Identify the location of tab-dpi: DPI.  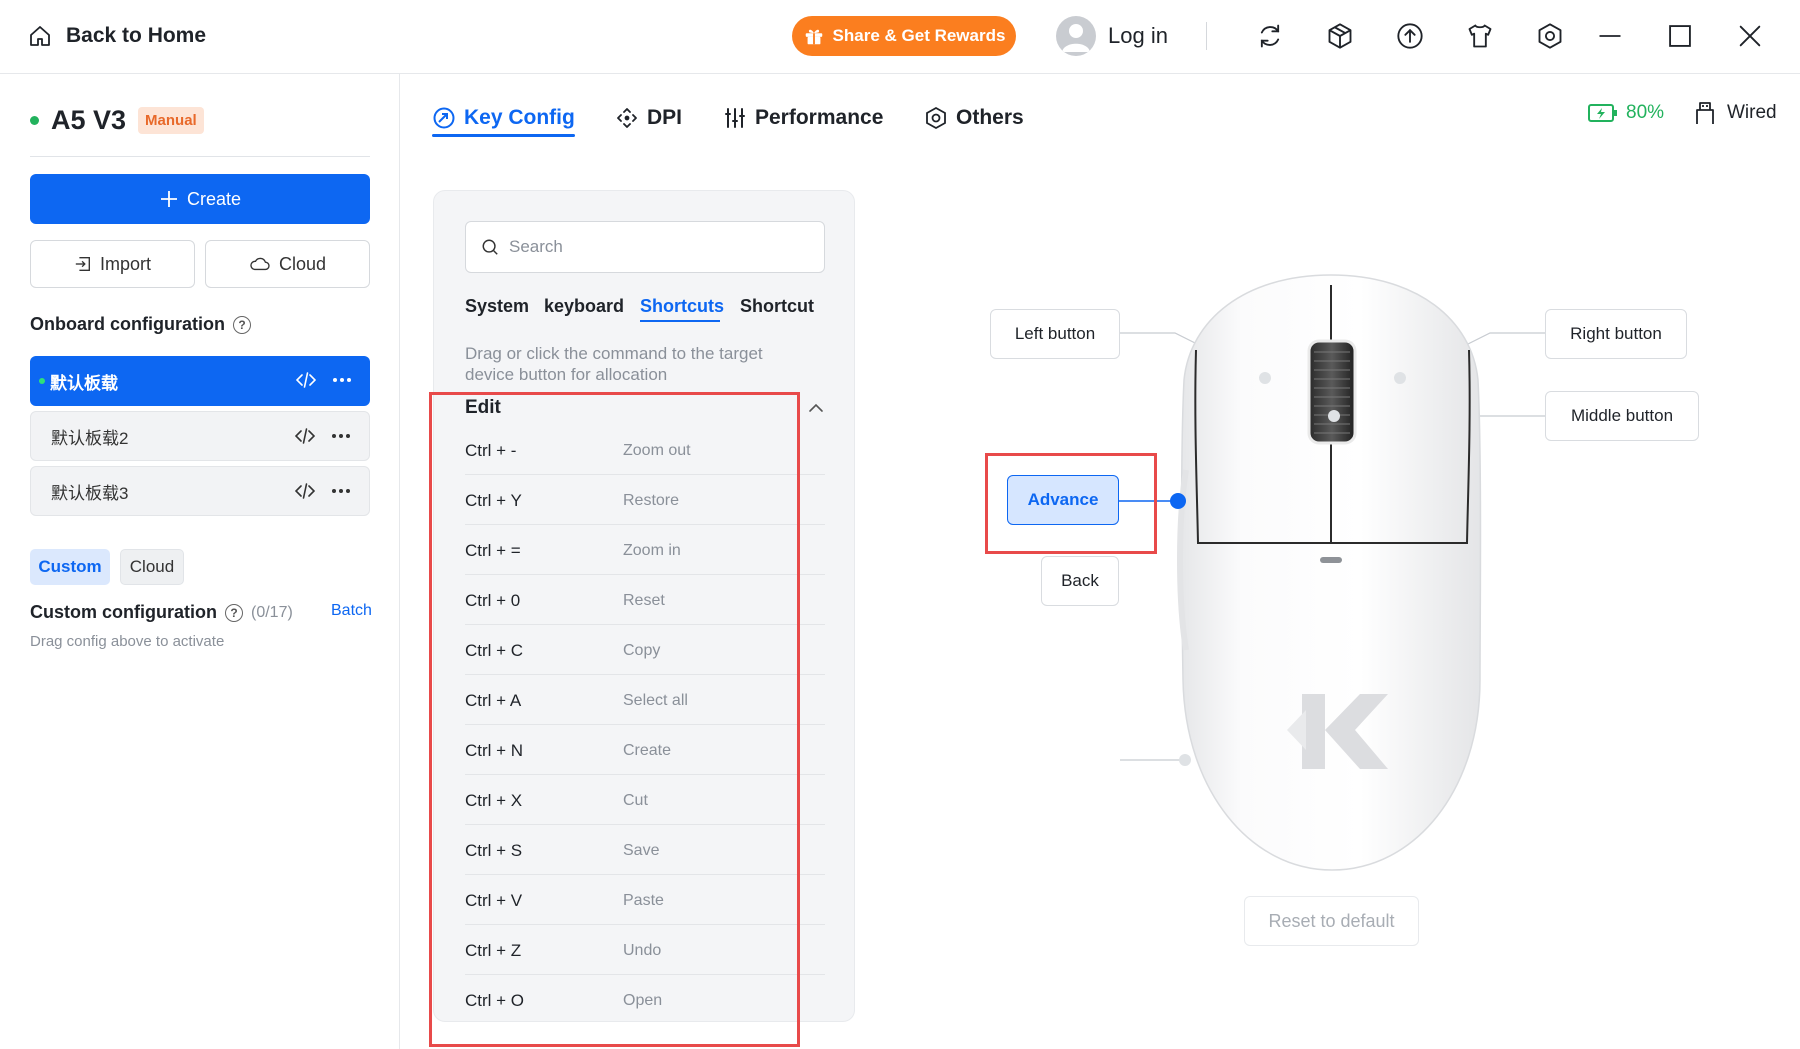
(648, 118).